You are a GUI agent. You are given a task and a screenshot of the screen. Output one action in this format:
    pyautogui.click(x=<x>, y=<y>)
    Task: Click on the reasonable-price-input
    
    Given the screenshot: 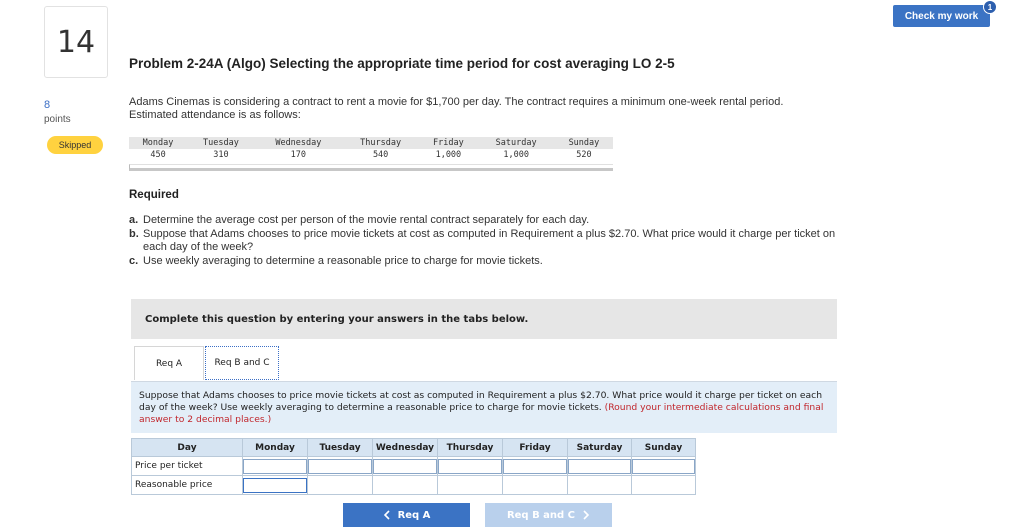 What is the action you would take?
    pyautogui.click(x=275, y=485)
    